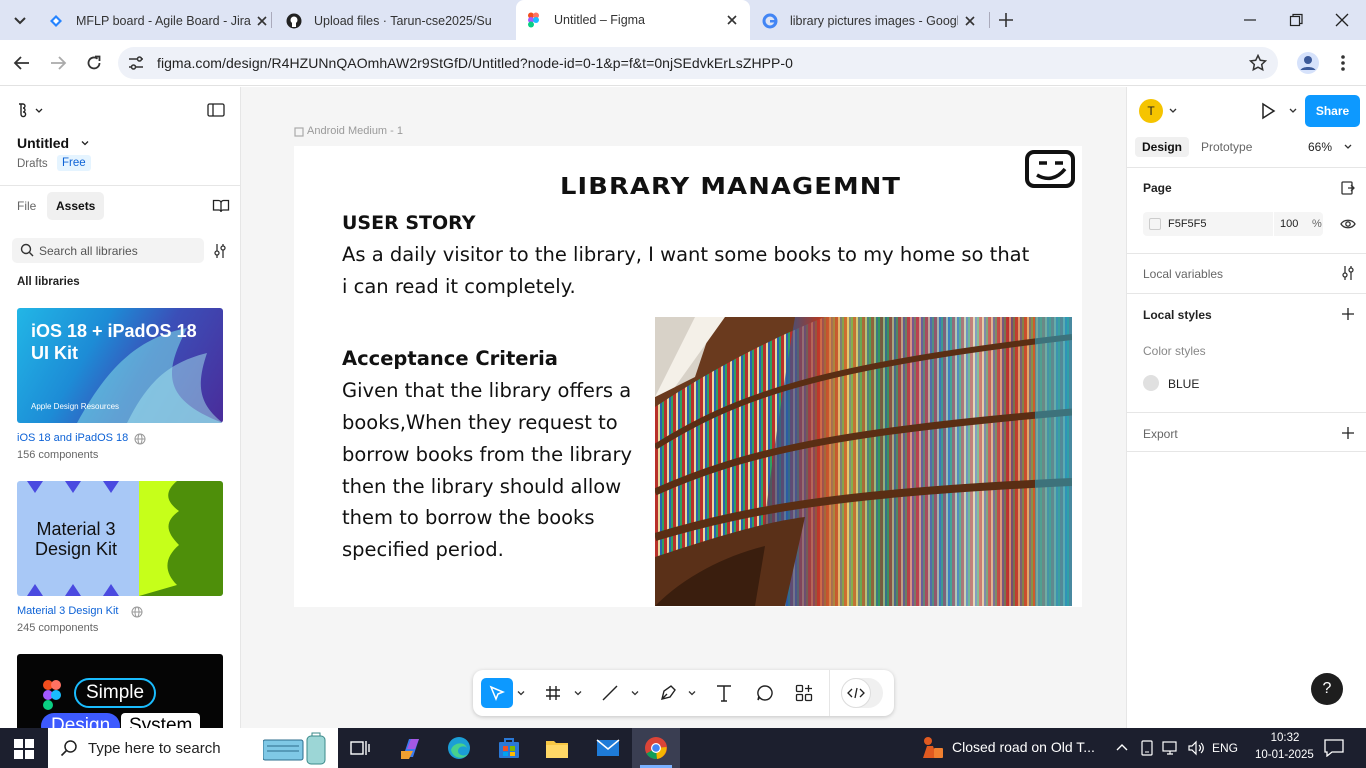 This screenshot has width=1366, height=768. Describe the element at coordinates (1183, 384) in the screenshot. I see `style-name: BLUE` at that location.